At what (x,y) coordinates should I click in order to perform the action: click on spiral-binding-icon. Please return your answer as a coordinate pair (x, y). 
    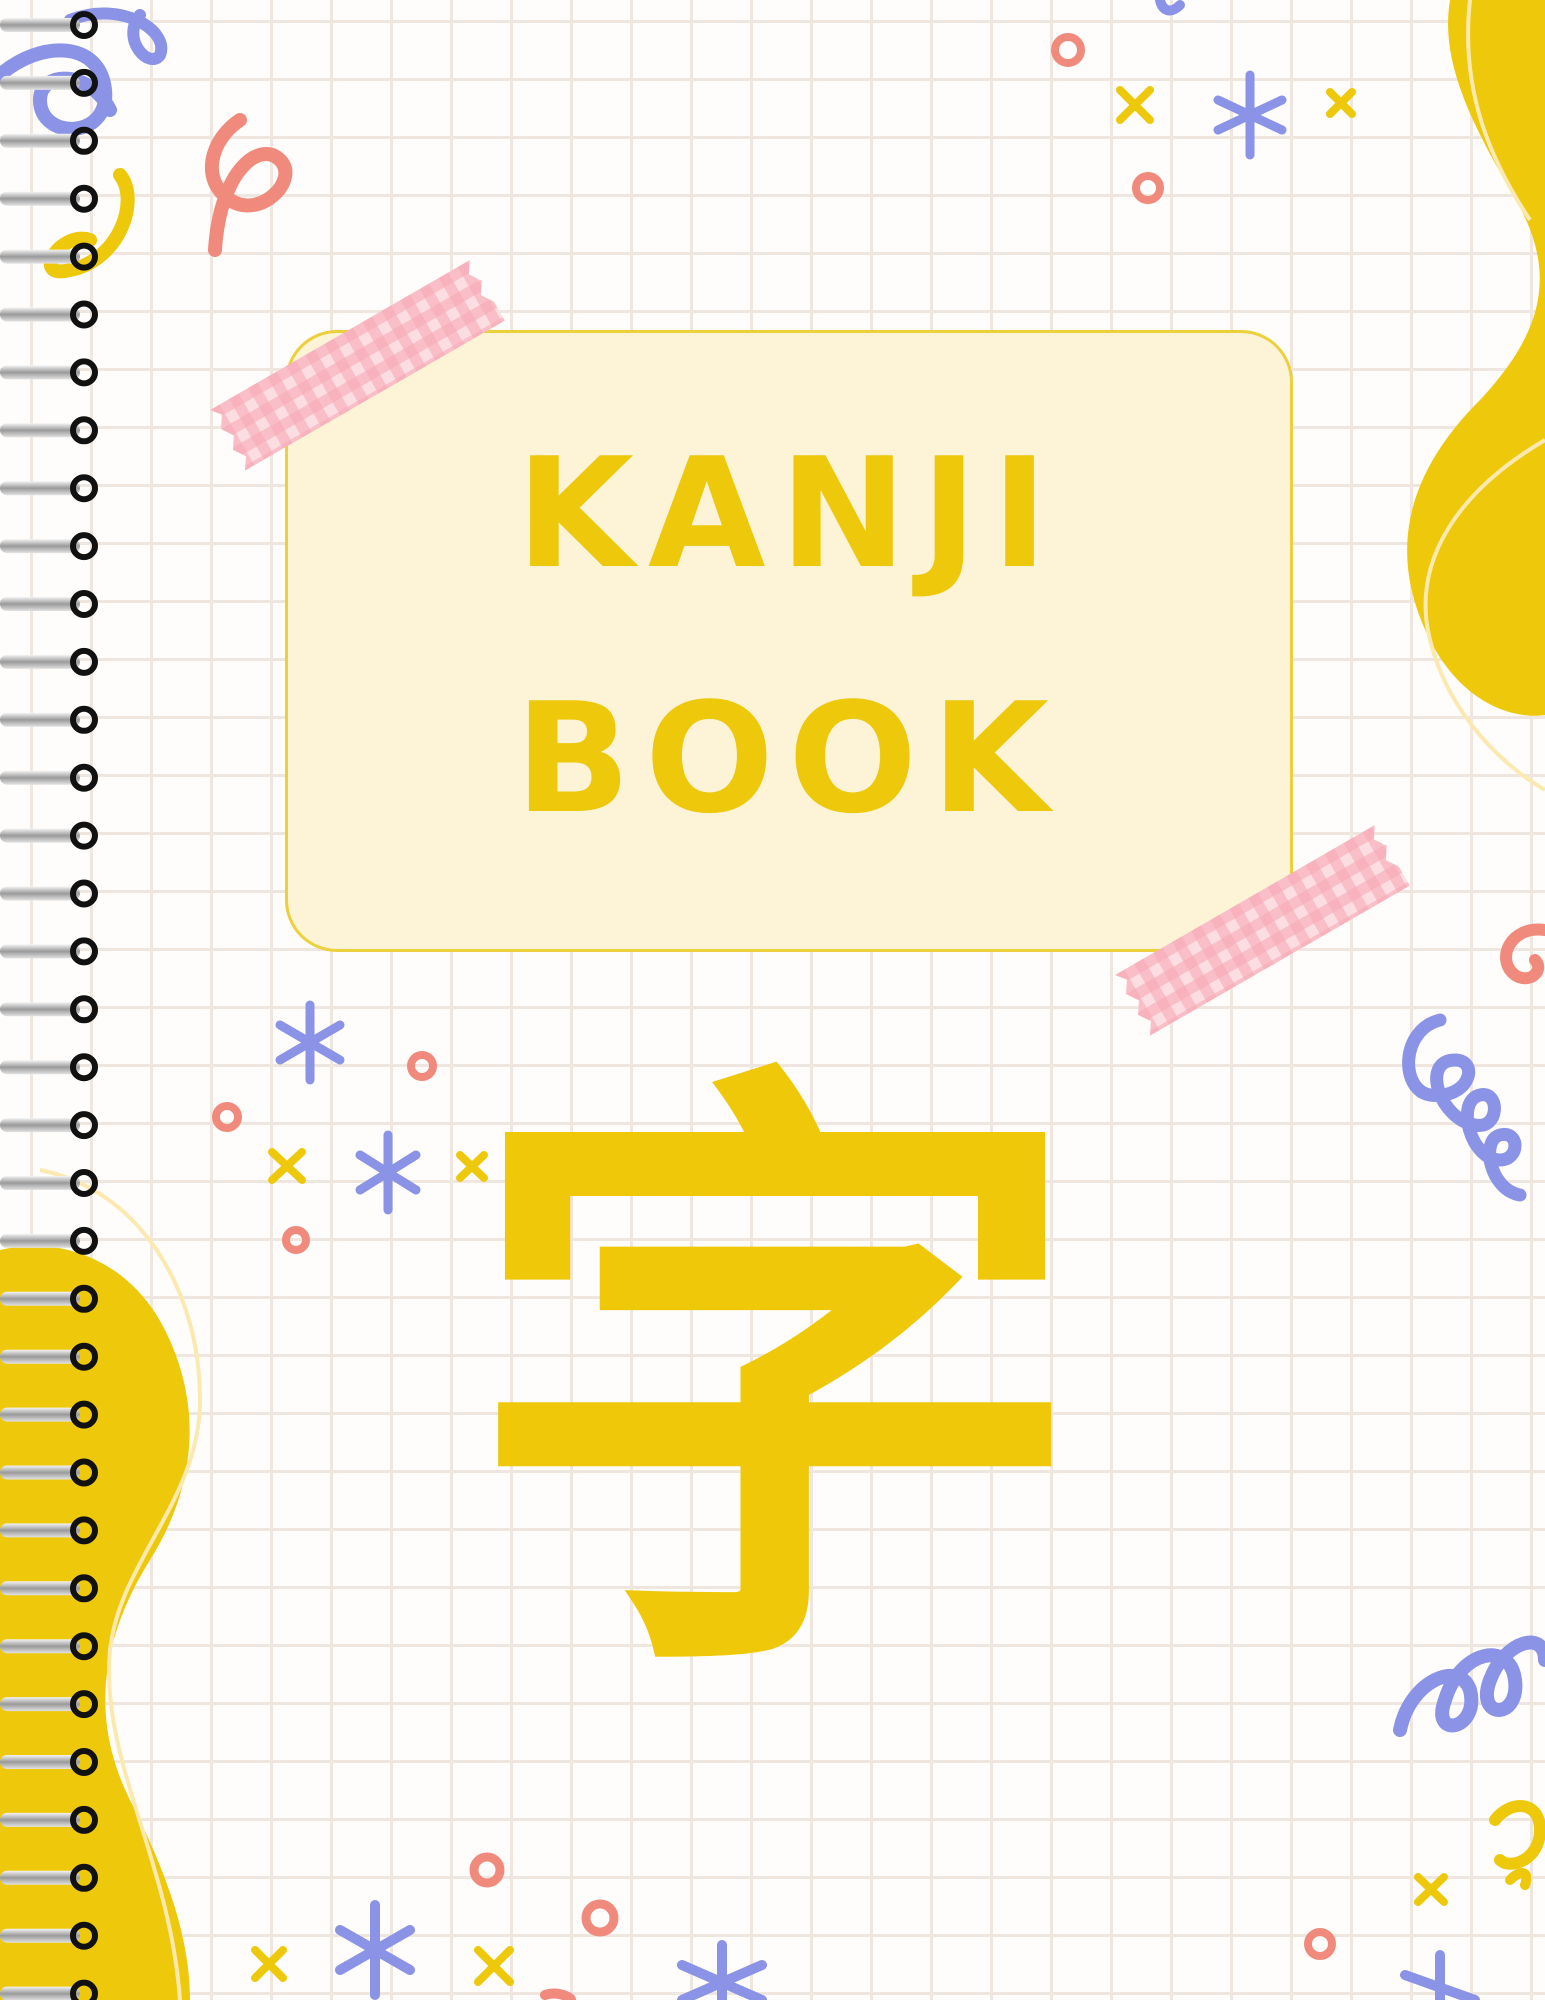
    Looking at the image, I should click on (49, 1005).